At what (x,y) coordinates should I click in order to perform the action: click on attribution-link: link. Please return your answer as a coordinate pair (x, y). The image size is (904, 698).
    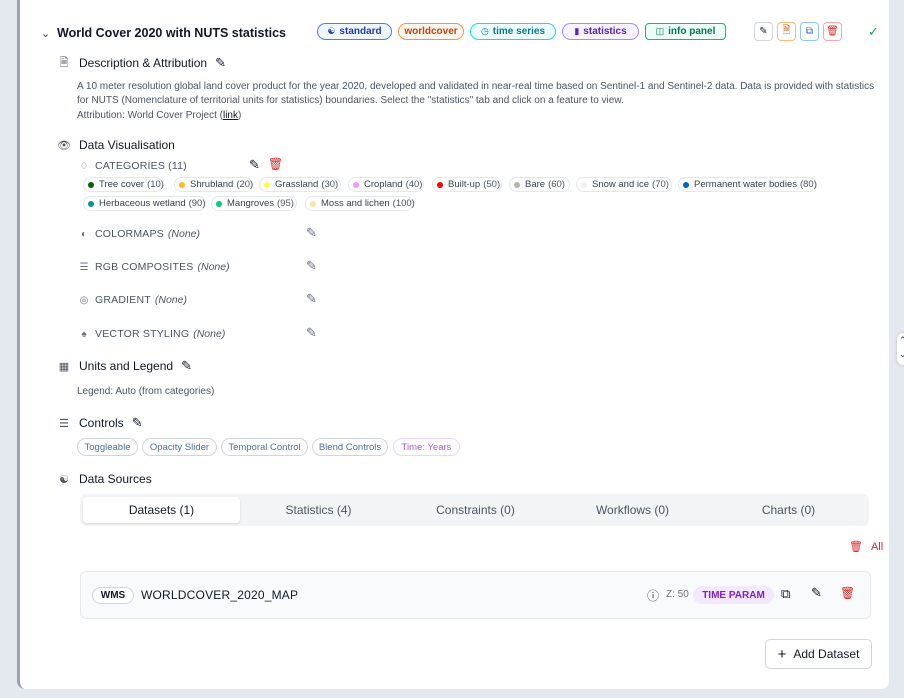
    Looking at the image, I should click on (230, 115).